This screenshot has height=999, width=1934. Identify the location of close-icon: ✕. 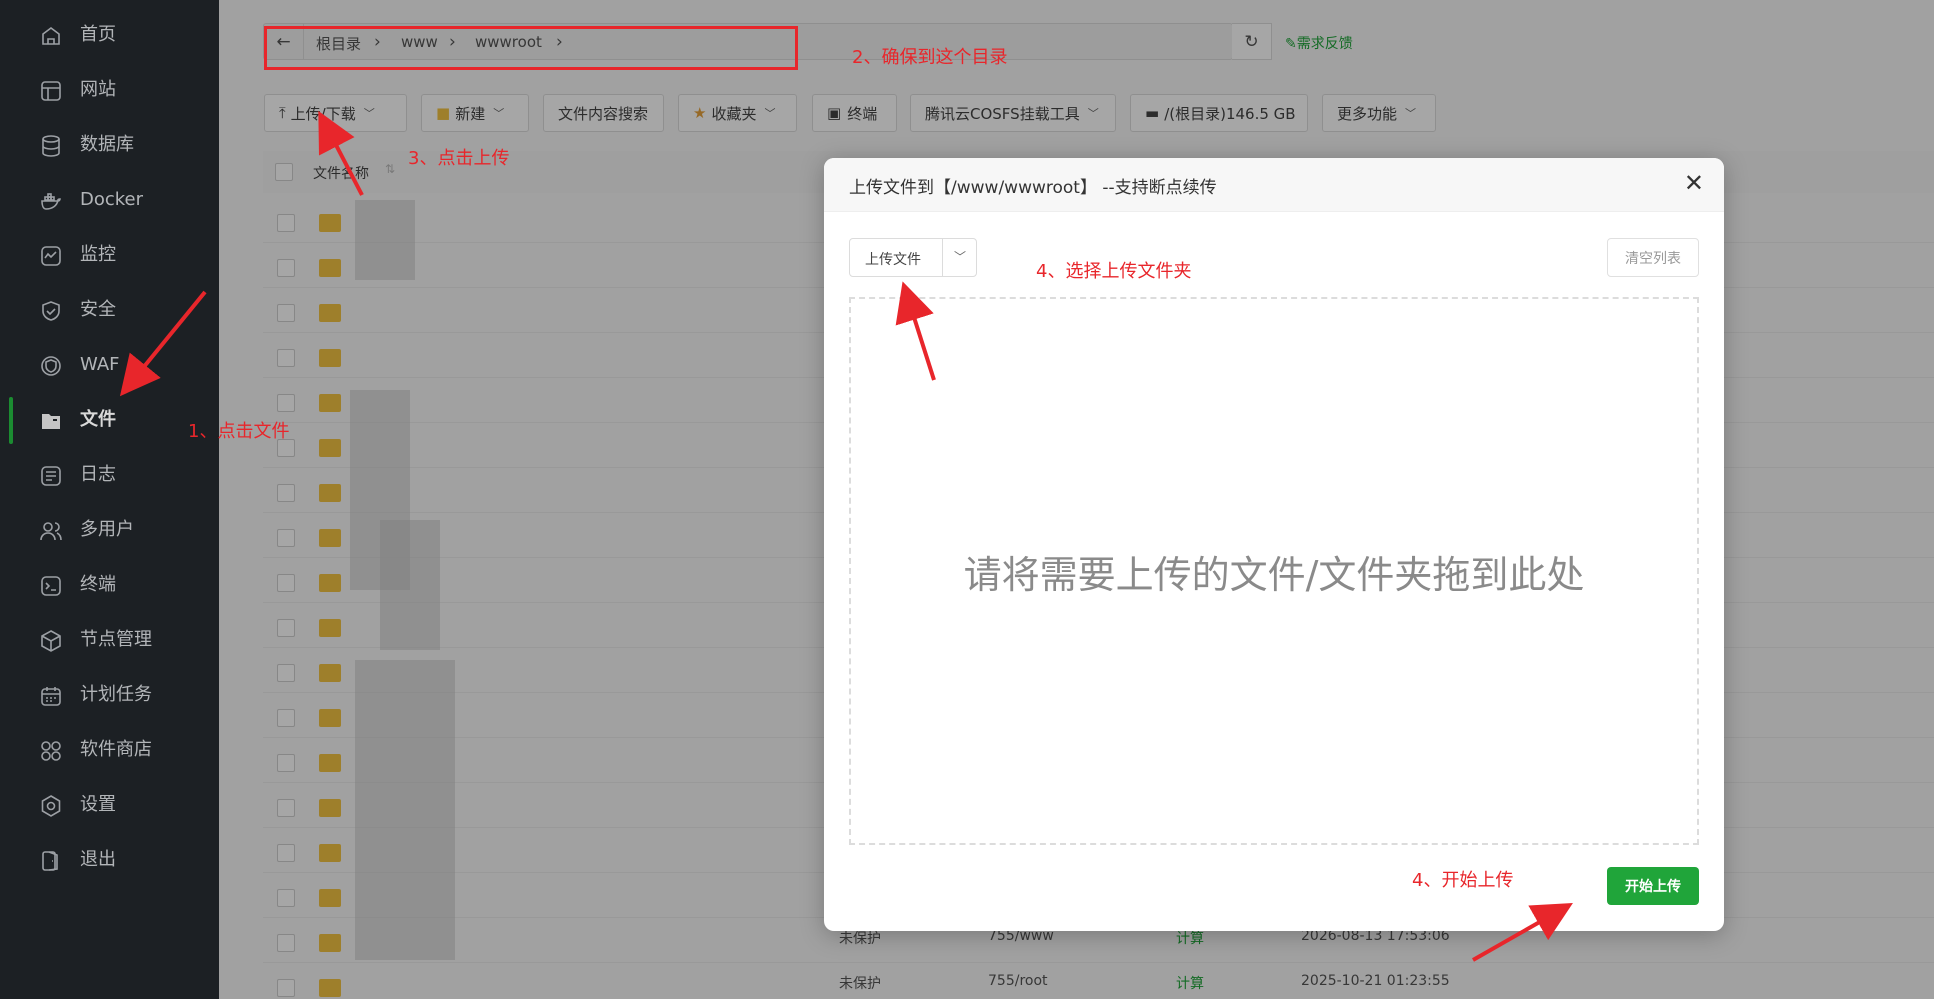
(1694, 183).